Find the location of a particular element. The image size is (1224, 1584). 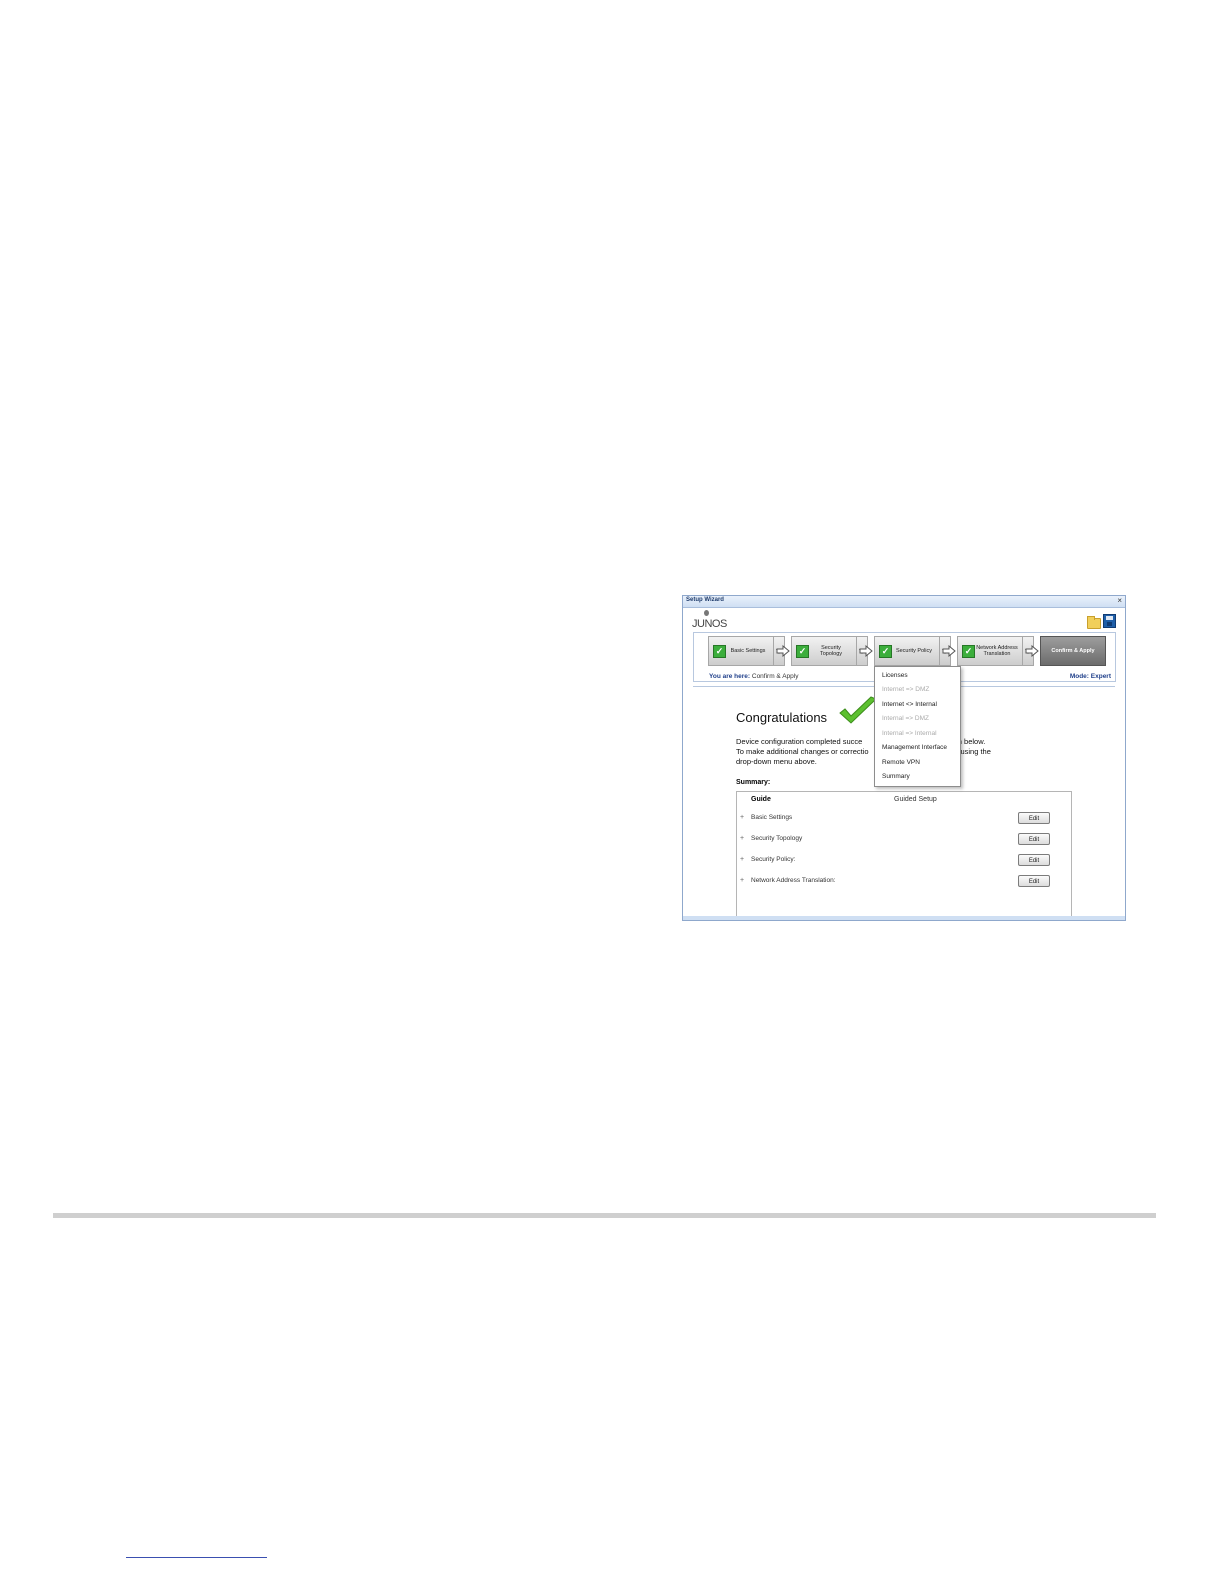

step-button: ✓ Basic Settings is located at coordinates (741, 651).